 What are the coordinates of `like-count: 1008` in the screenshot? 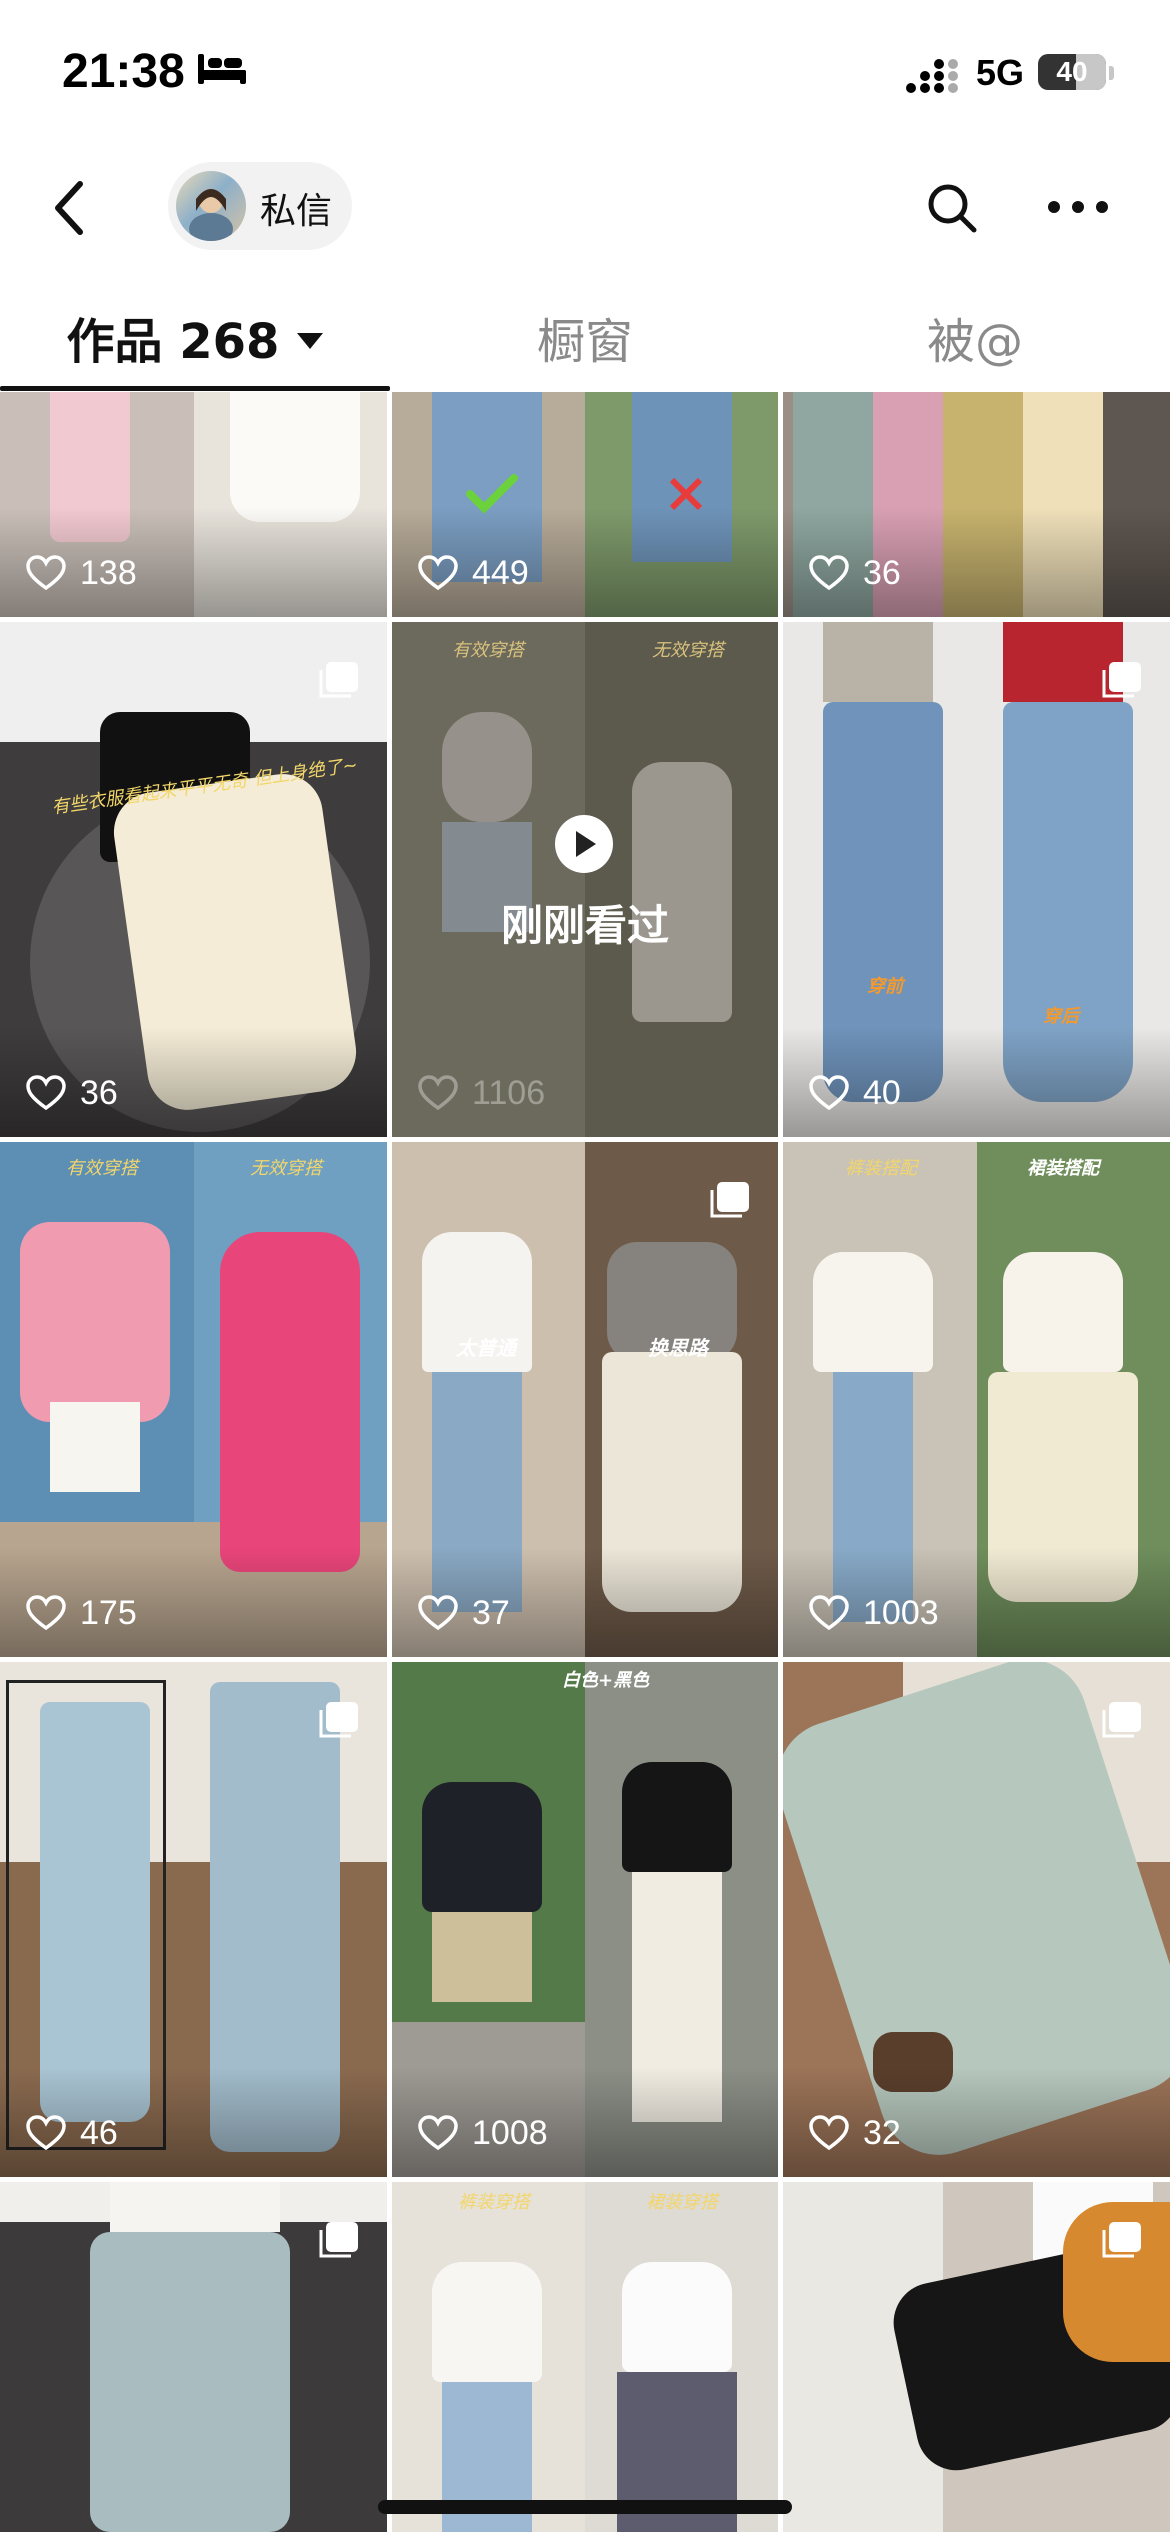 It's located at (483, 2133).